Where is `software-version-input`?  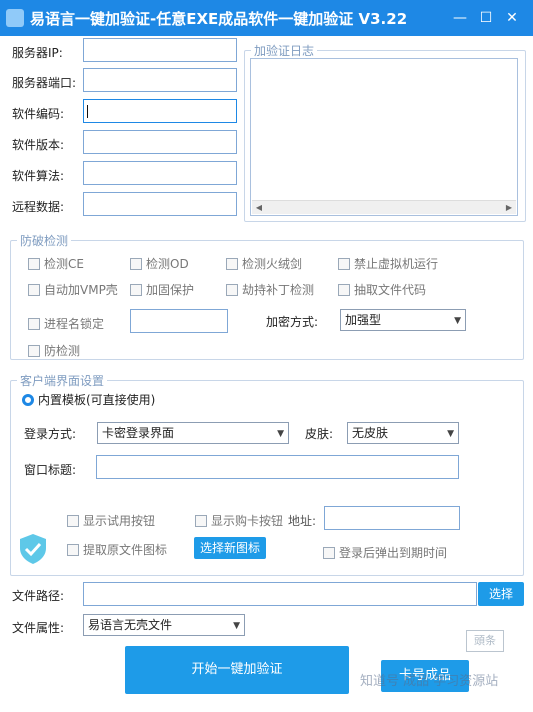 software-version-input is located at coordinates (160, 142).